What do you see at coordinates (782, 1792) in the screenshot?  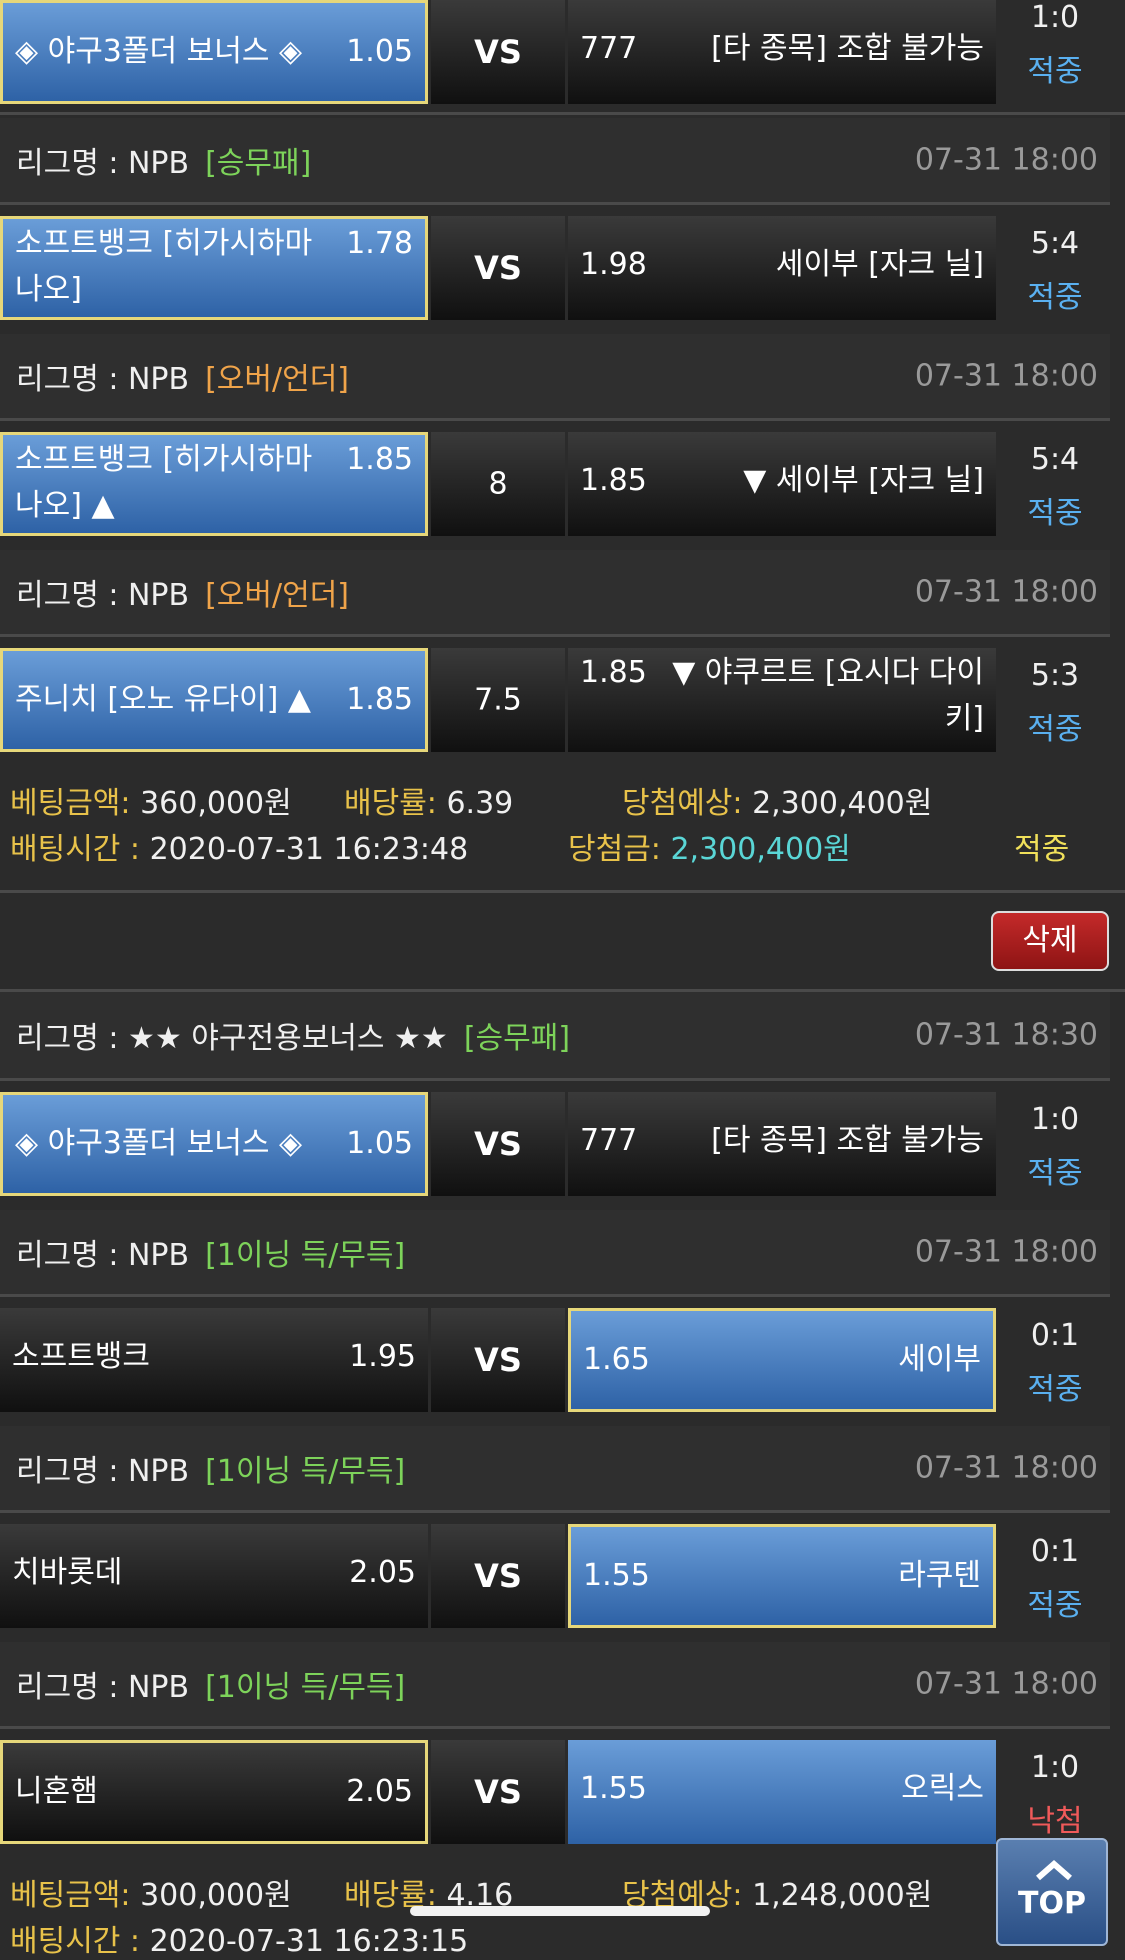 I see `away-team-cell: 1.55 오릭스` at bounding box center [782, 1792].